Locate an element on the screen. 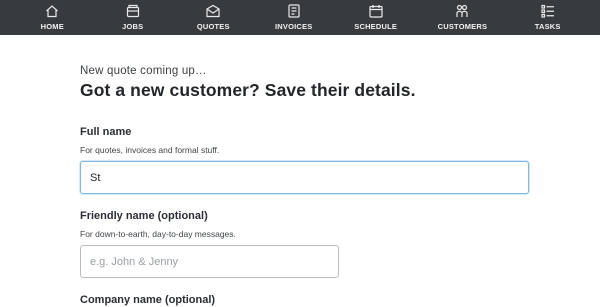 Image resolution: width=600 pixels, height=307 pixels. nav-item-quotes: QUOTES is located at coordinates (213, 17).